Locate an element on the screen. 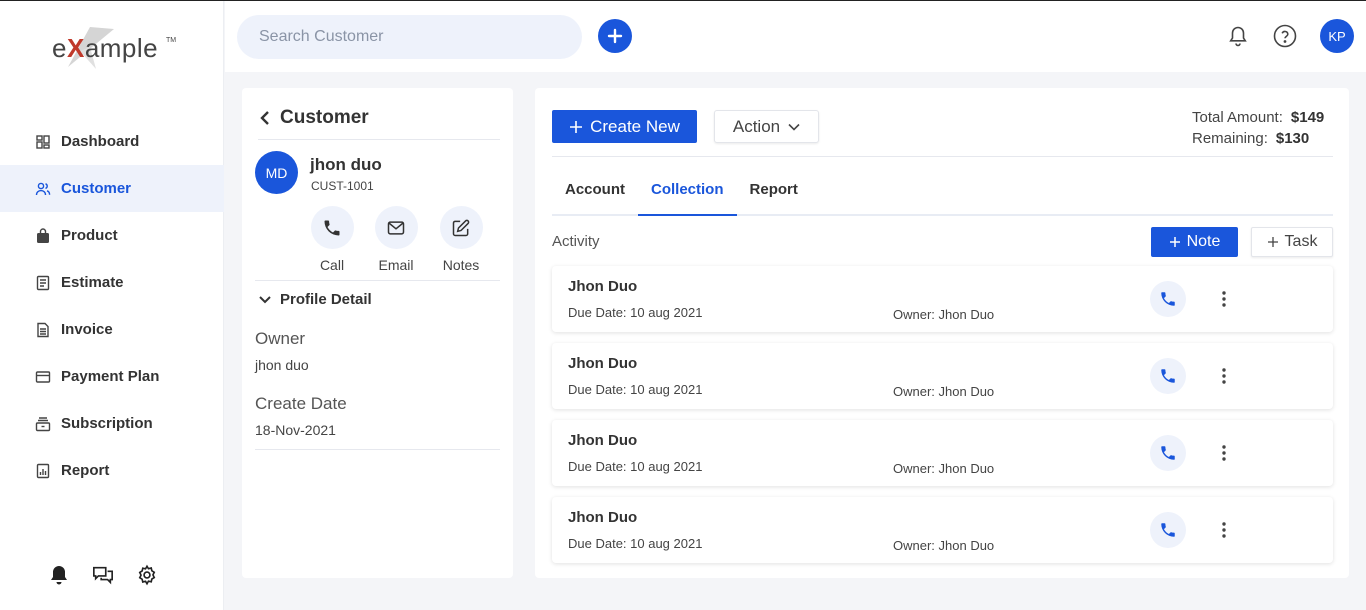 The image size is (1366, 610). sidebar-item-invoice: Invoice is located at coordinates (112, 329).